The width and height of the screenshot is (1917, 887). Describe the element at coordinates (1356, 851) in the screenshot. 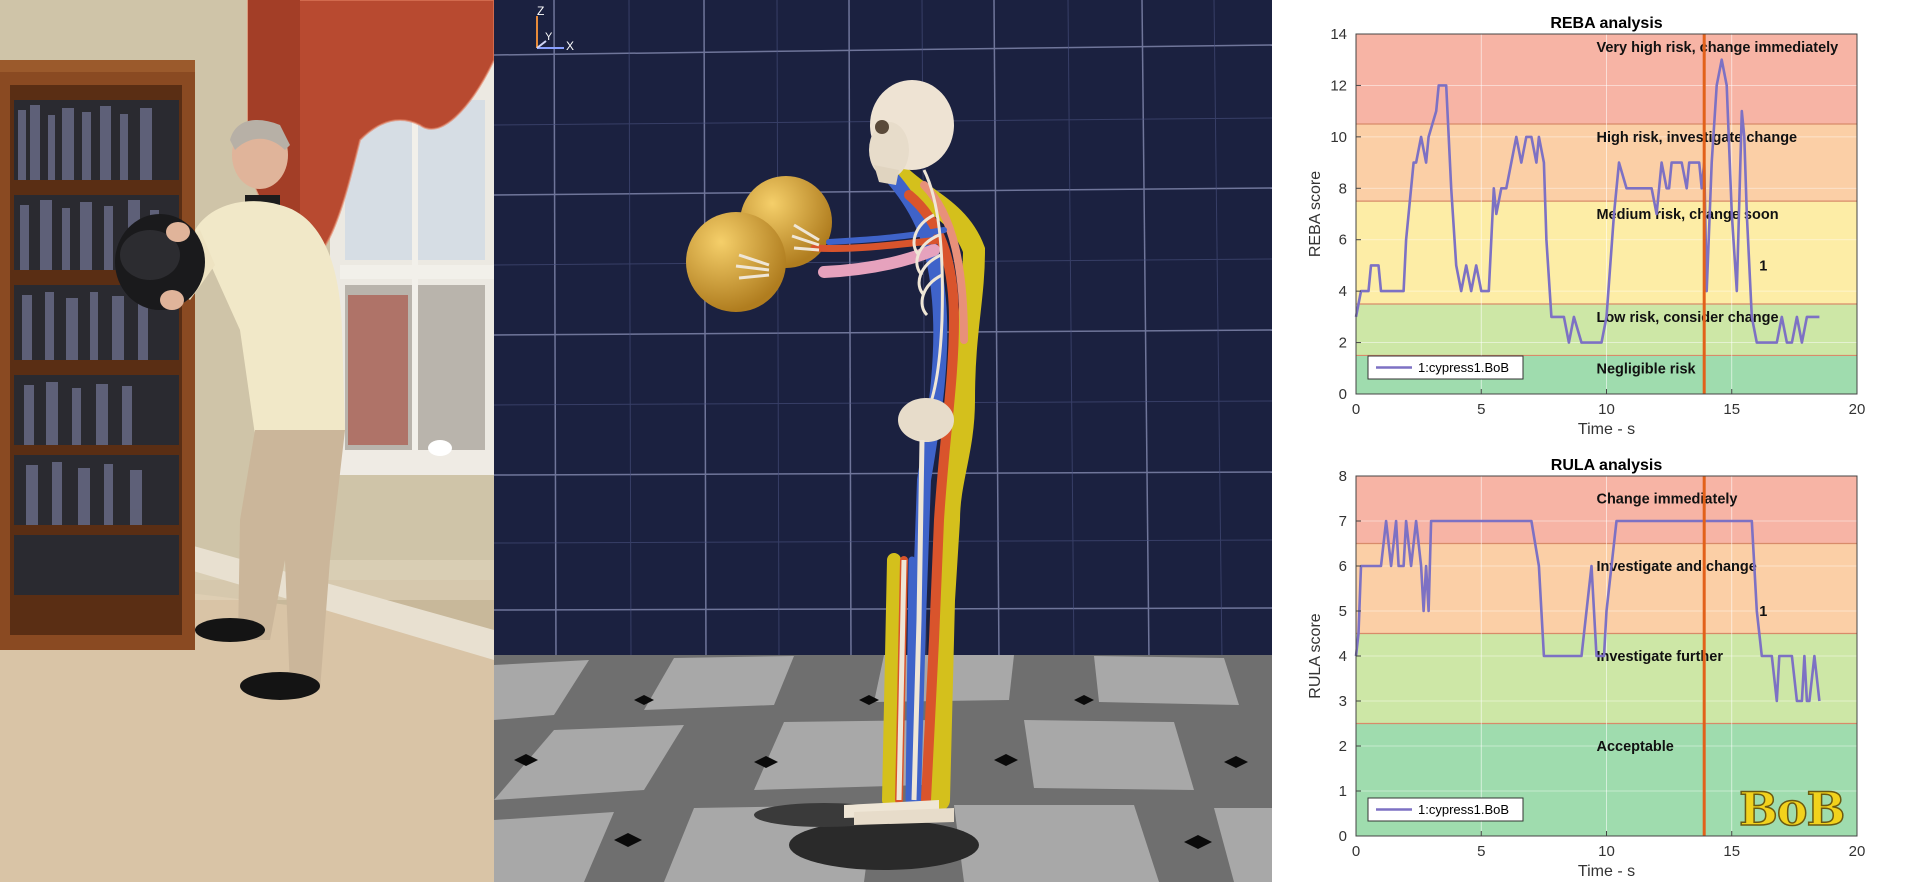

I see `chart2-x-tick-label: 0` at that location.